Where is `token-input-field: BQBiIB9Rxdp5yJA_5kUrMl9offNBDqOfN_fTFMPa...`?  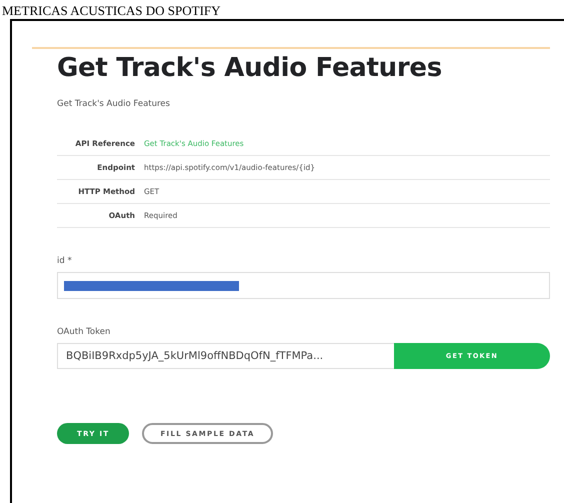 token-input-field: BQBiIB9Rxdp5yJA_5kUrMl9offNBDqOfN_fTFMPa... is located at coordinates (225, 356).